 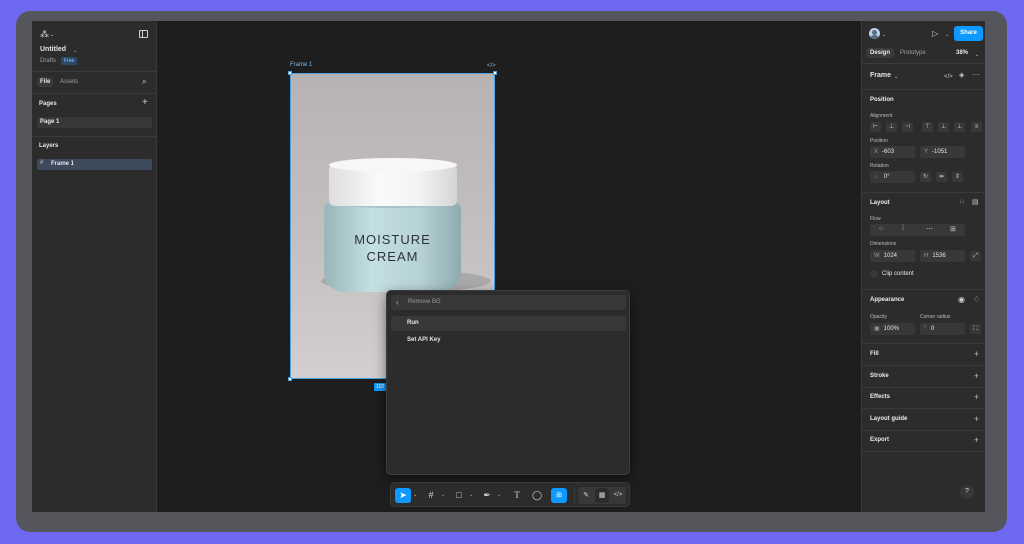 What do you see at coordinates (415, 495) in the screenshot?
I see `move-tool-chevron-icon: ⌄` at bounding box center [415, 495].